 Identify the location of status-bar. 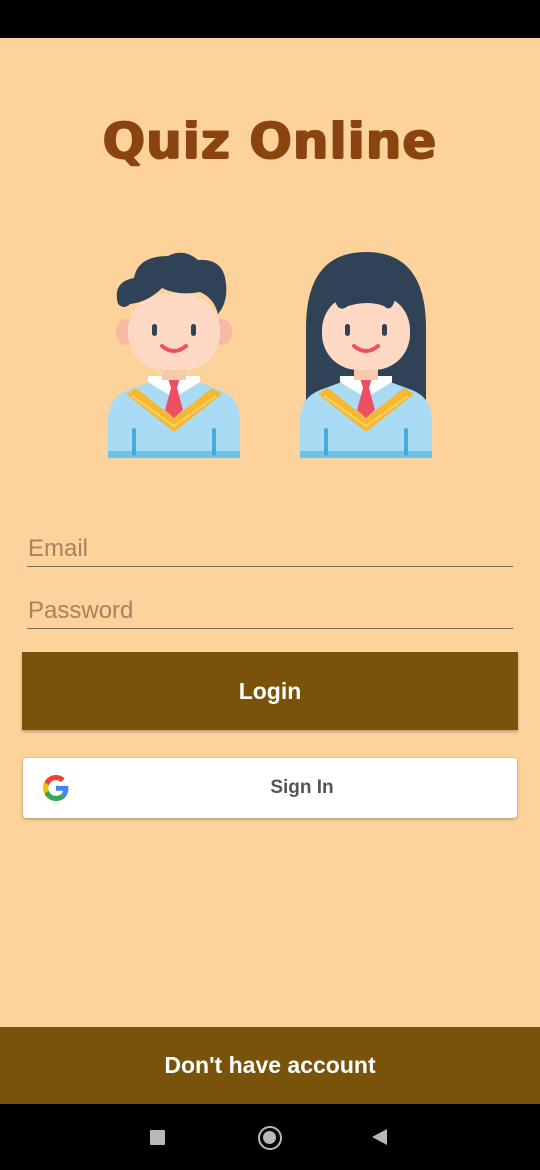
(270, 19).